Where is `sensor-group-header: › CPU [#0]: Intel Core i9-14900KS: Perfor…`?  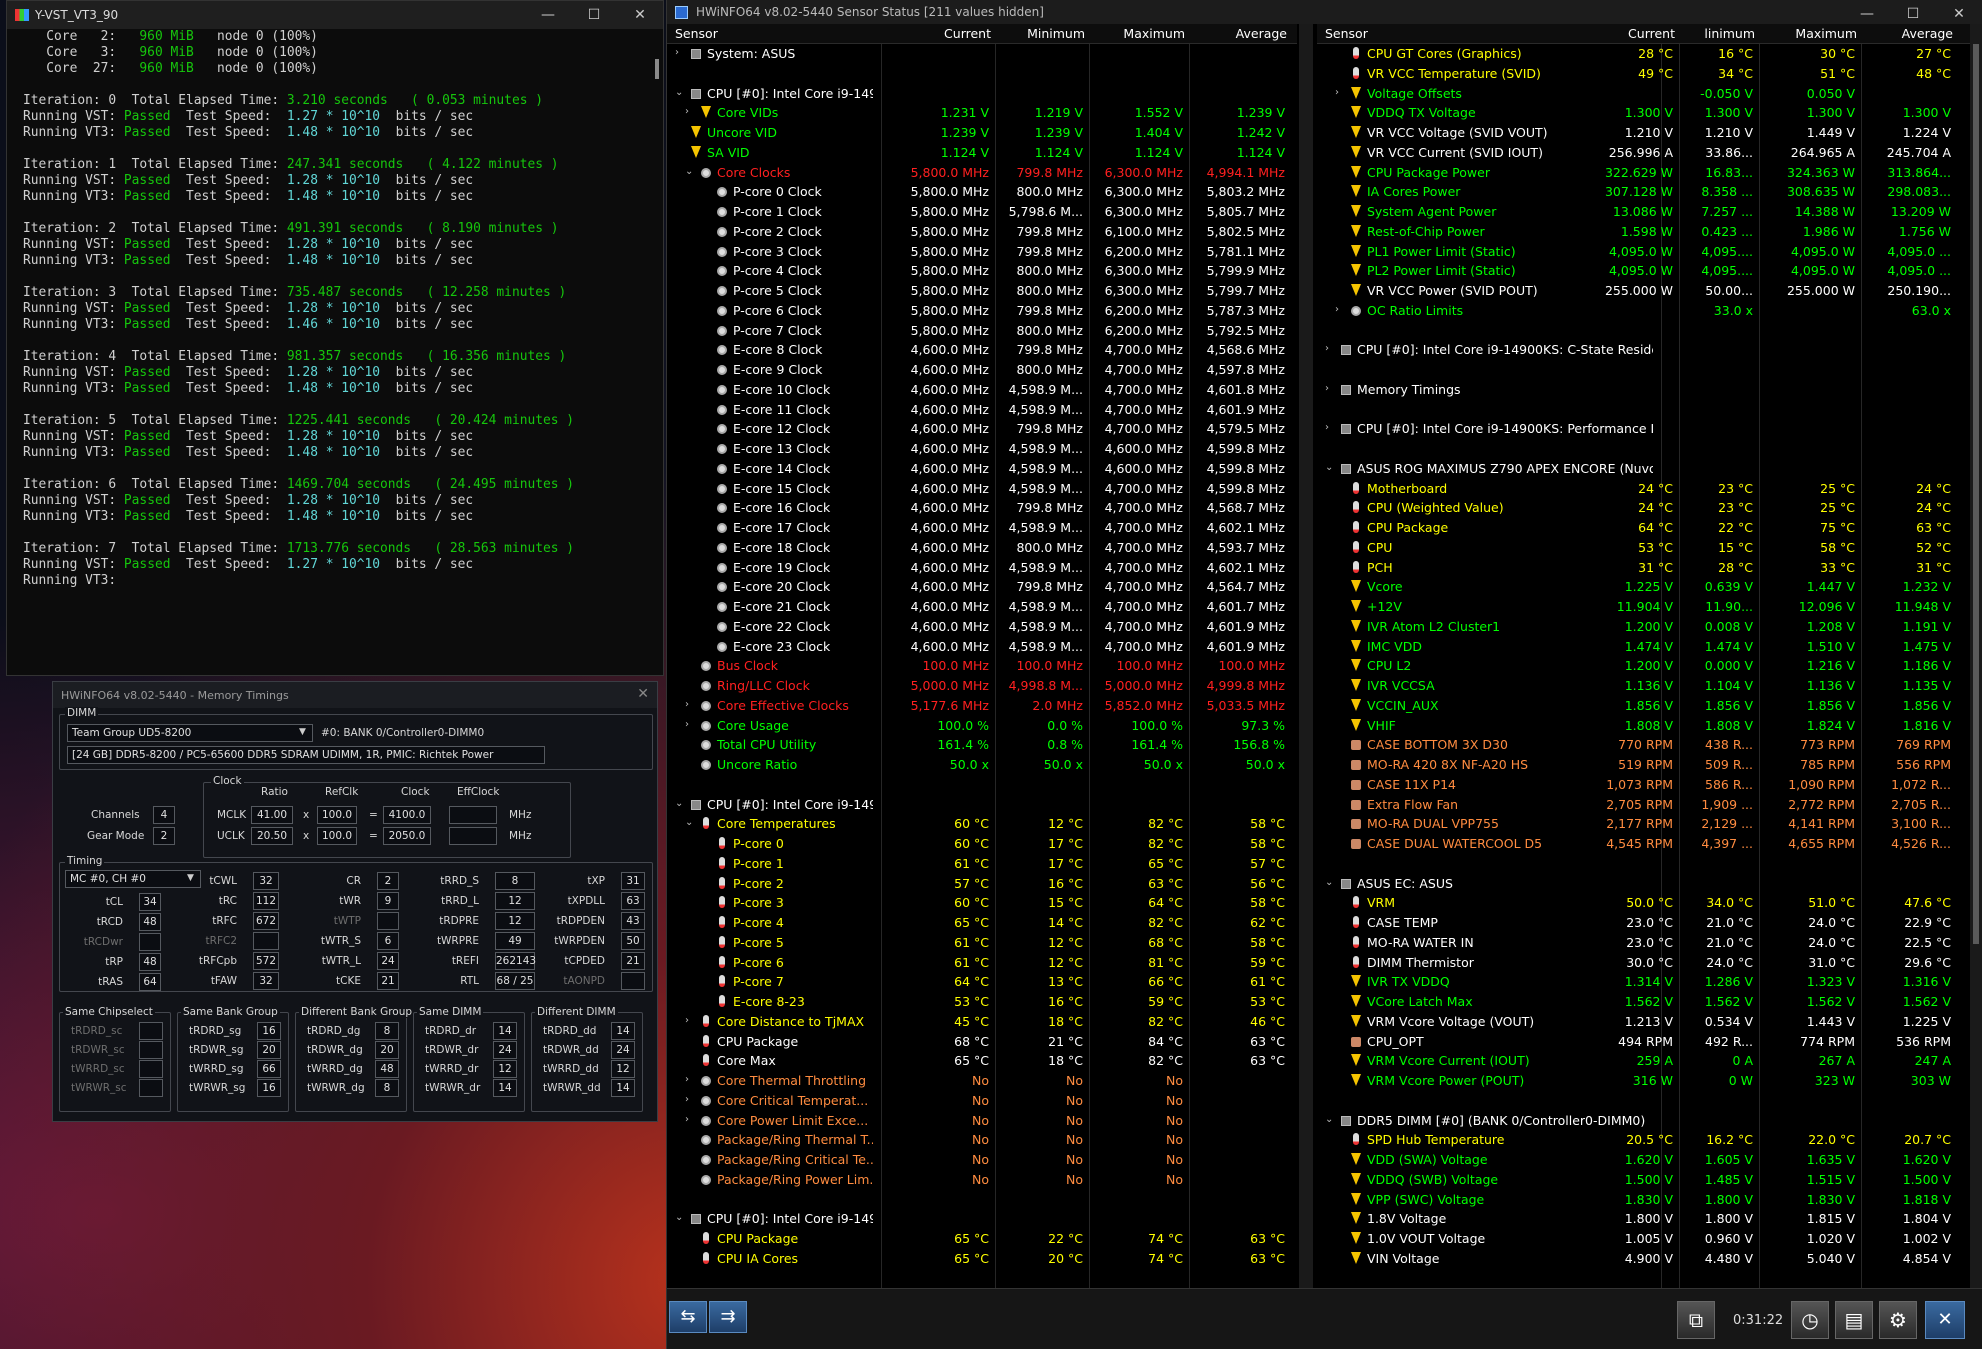 sensor-group-header: › CPU [#0]: Intel Core i9-14900KS: Perfor… is located at coordinates (1649, 429).